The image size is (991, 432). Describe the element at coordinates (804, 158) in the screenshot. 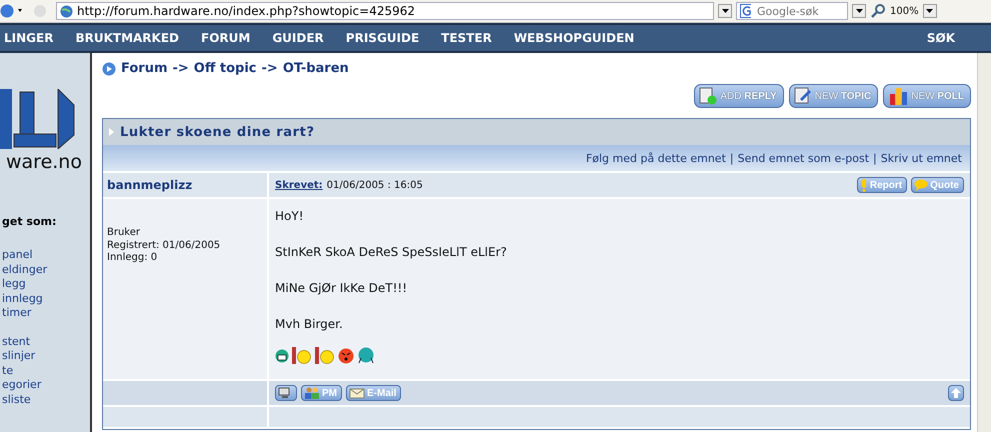

I see `topic-link: Send emnet som e-post` at that location.